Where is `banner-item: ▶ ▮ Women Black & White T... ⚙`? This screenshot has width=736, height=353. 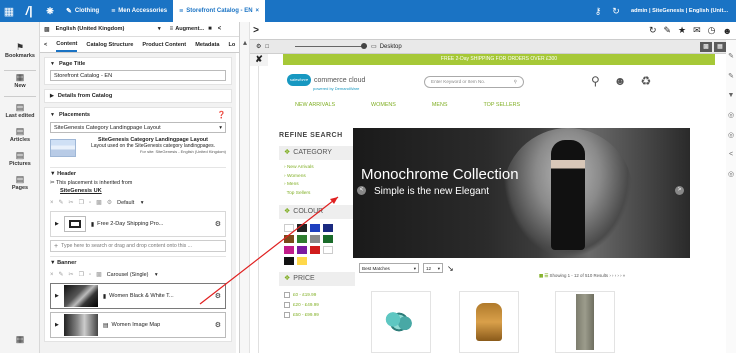
banner-item: ▶ ▮ Women Black & White T... ⚙ is located at coordinates (138, 296).